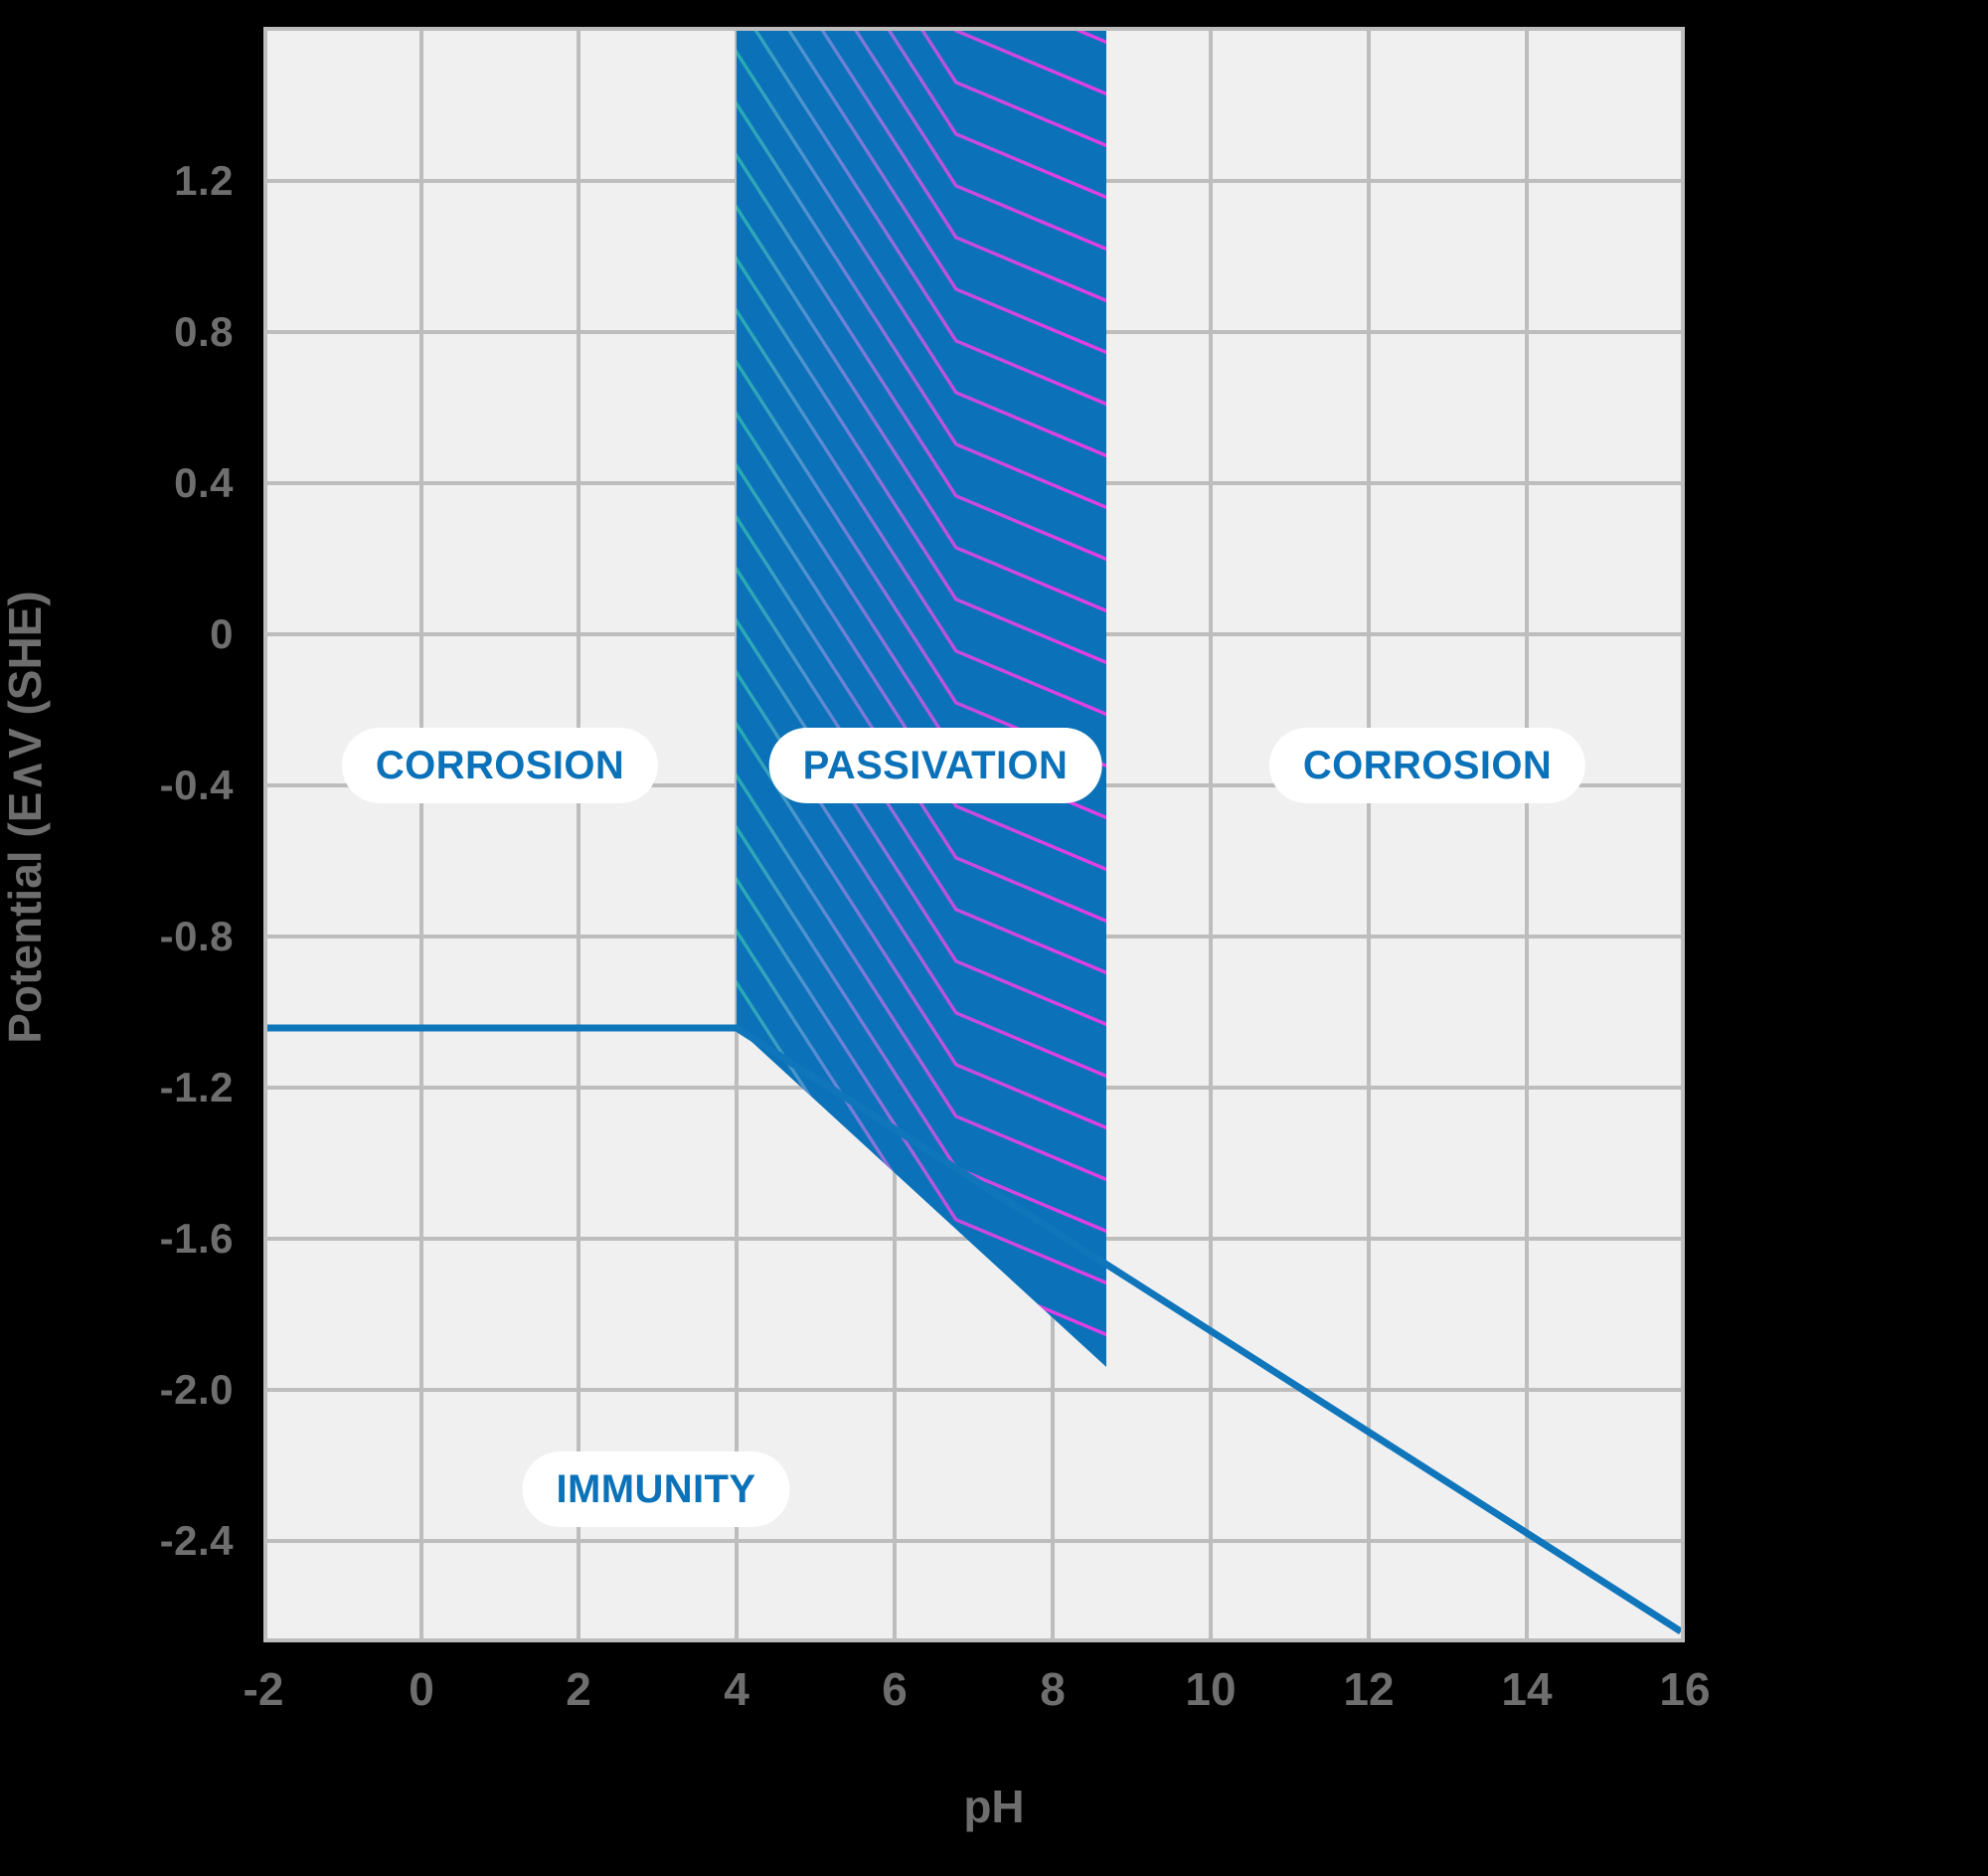  I want to click on x-tick-label: 12, so click(1369, 1689).